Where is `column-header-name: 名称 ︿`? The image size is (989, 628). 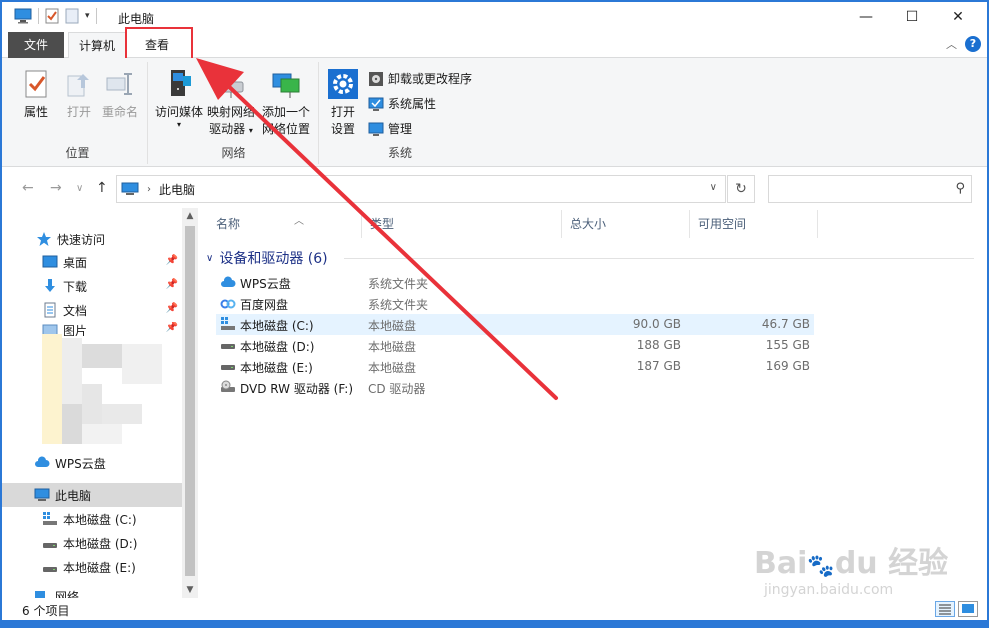
column-header-name: 名称 ︿ is located at coordinates (285, 224).